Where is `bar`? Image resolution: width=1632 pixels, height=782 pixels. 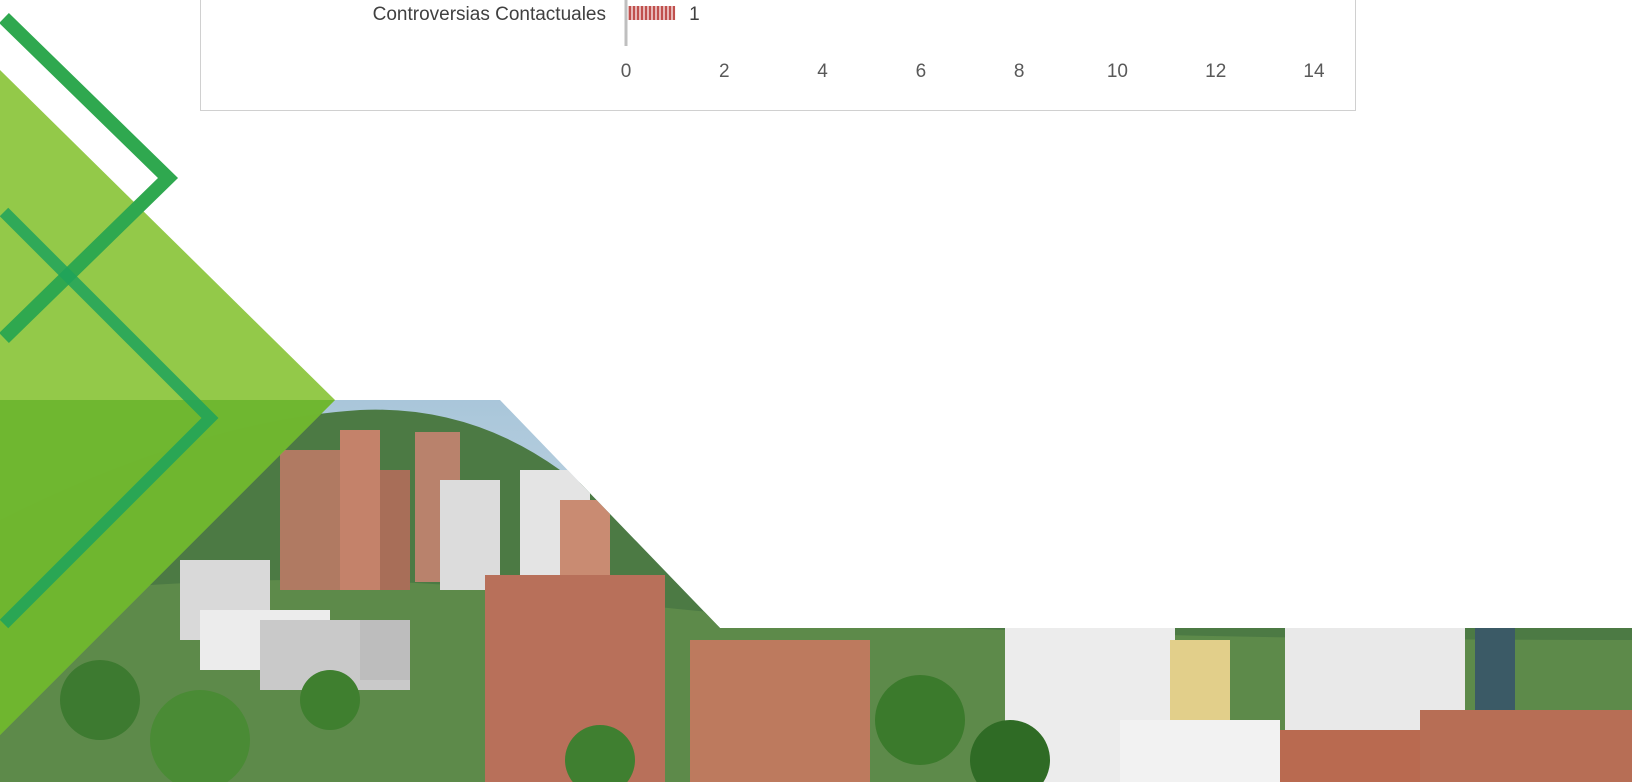
bar is located at coordinates (652, 13).